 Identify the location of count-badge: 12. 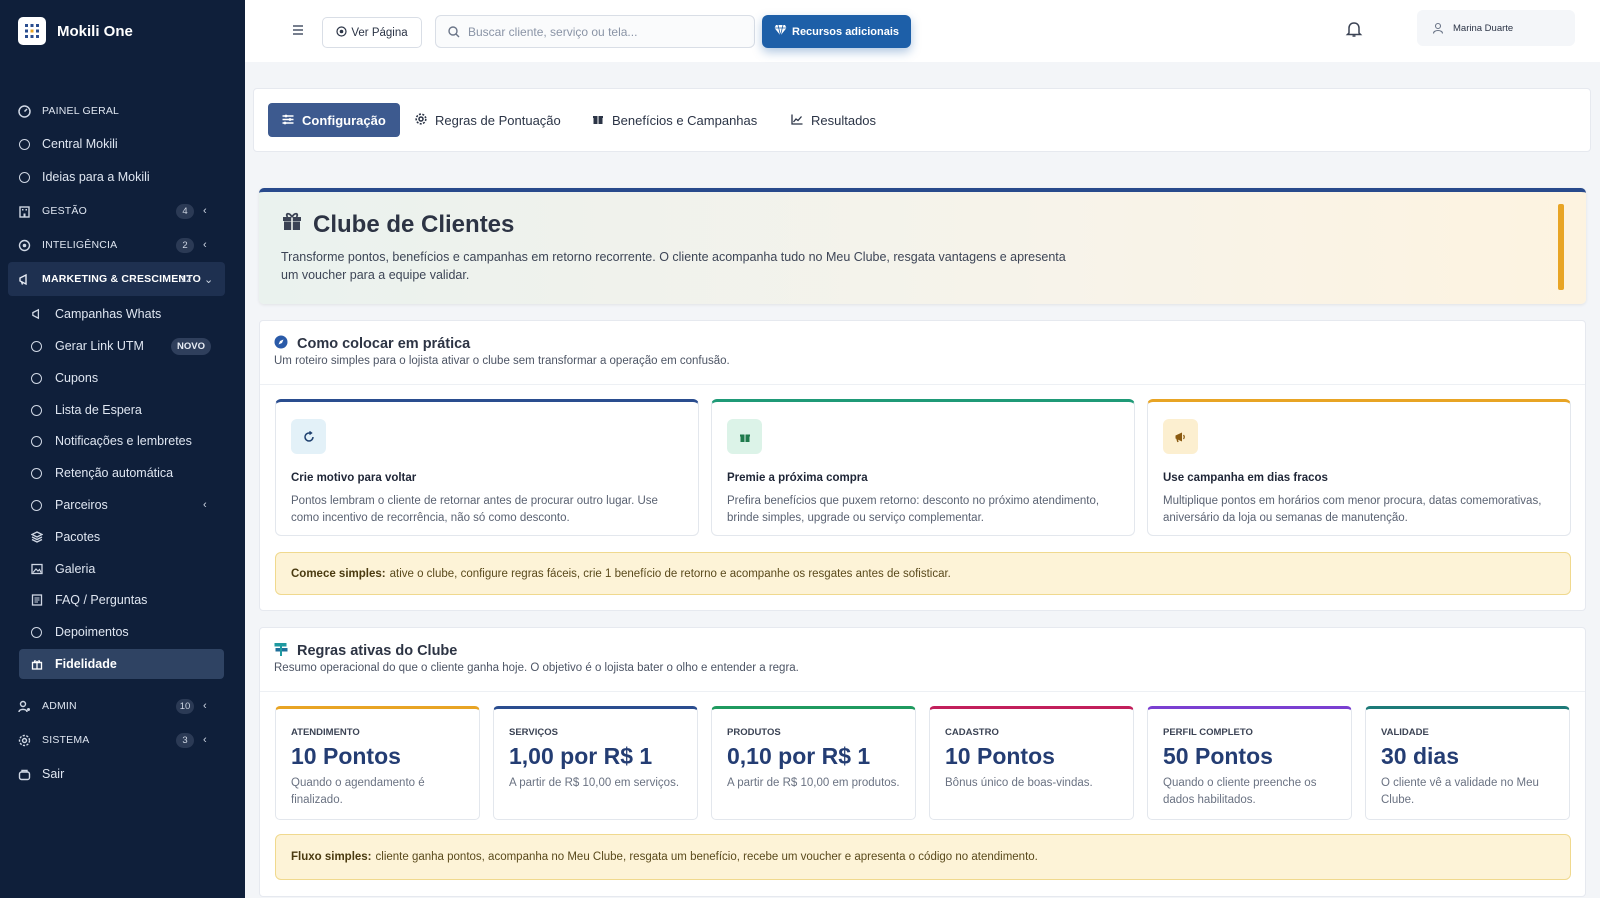
(186, 279).